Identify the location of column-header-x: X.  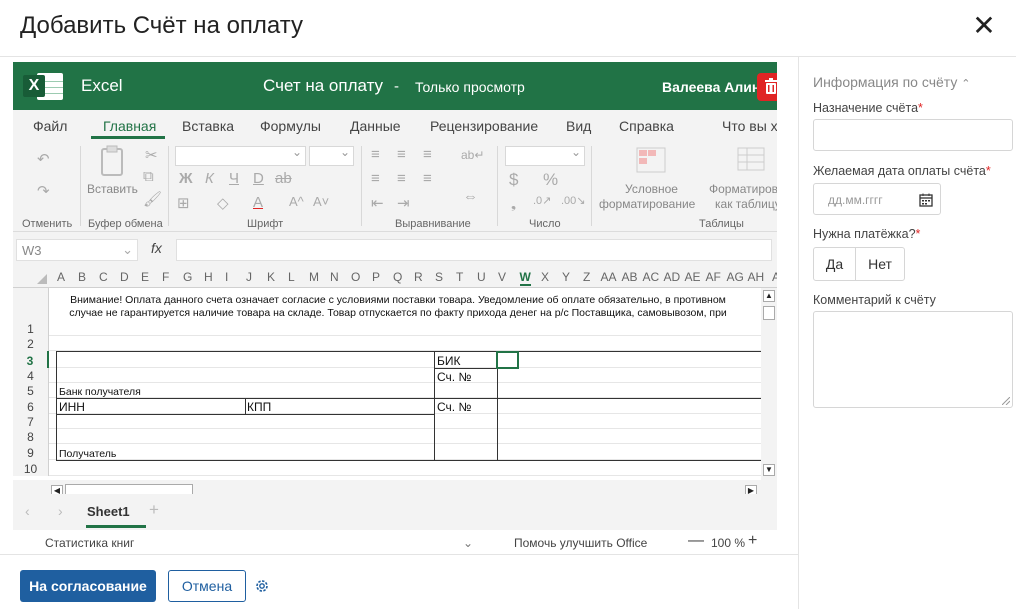
(545, 277).